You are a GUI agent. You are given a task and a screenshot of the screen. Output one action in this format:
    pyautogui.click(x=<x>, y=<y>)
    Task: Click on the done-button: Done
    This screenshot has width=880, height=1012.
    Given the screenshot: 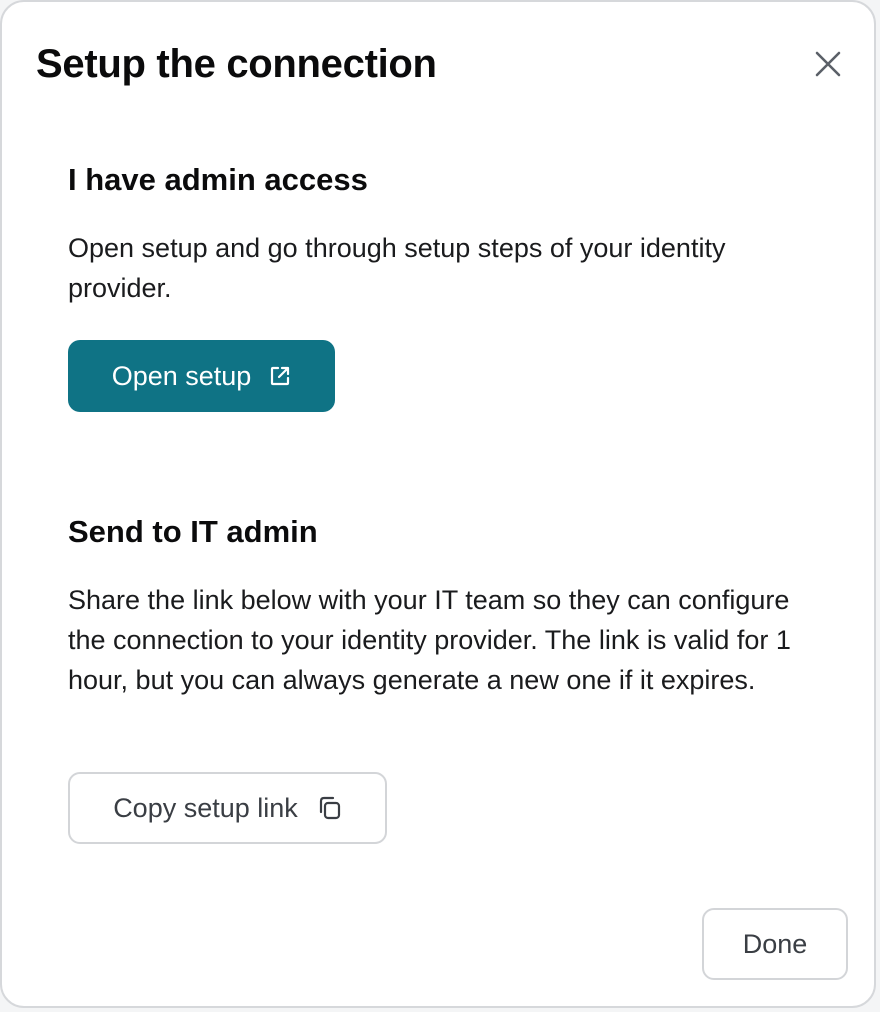 What is the action you would take?
    pyautogui.click(x=775, y=944)
    